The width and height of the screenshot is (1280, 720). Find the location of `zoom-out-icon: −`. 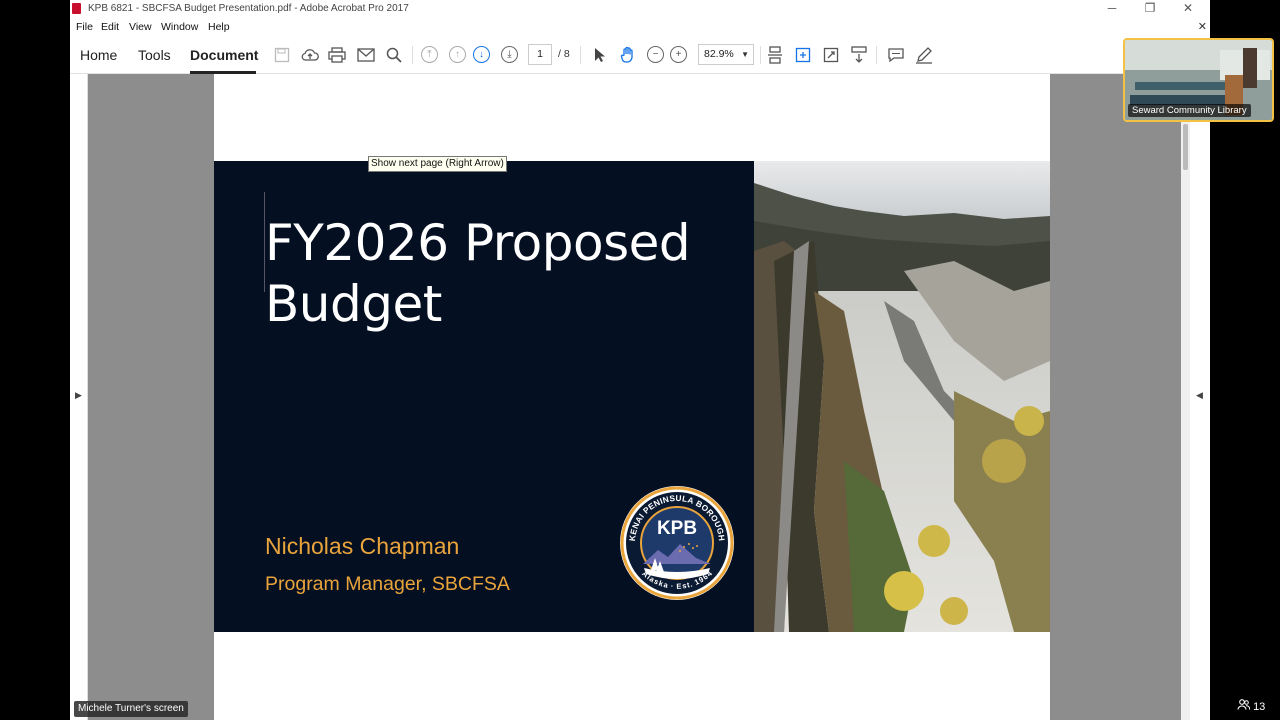

zoom-out-icon: − is located at coordinates (655, 54).